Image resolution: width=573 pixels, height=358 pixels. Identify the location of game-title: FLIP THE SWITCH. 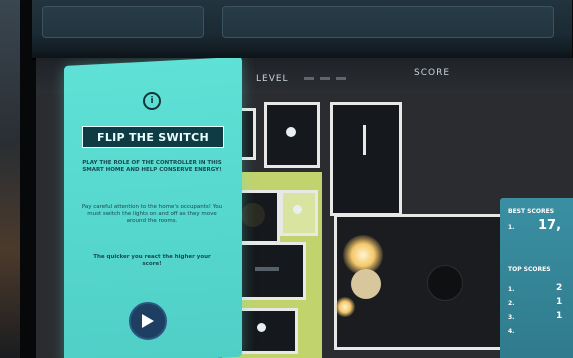
(153, 137).